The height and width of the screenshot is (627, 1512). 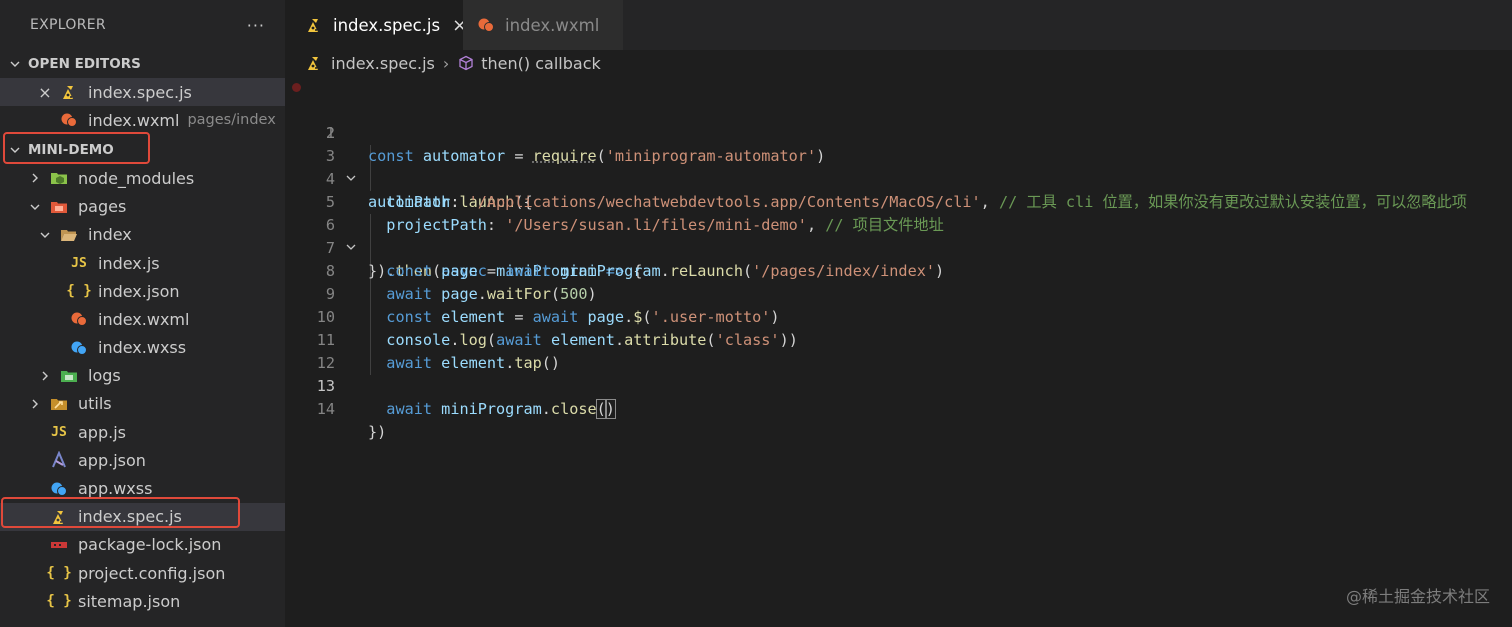 I want to click on tree-item-label: app.json, so click(x=112, y=460).